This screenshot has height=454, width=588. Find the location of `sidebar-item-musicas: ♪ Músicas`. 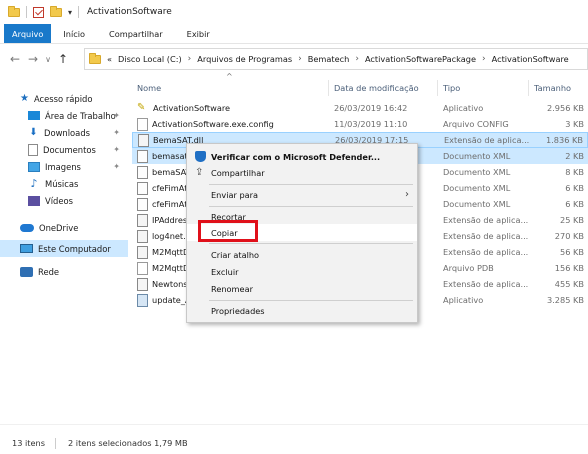

sidebar-item-musicas: ♪ Músicas is located at coordinates (64, 183).